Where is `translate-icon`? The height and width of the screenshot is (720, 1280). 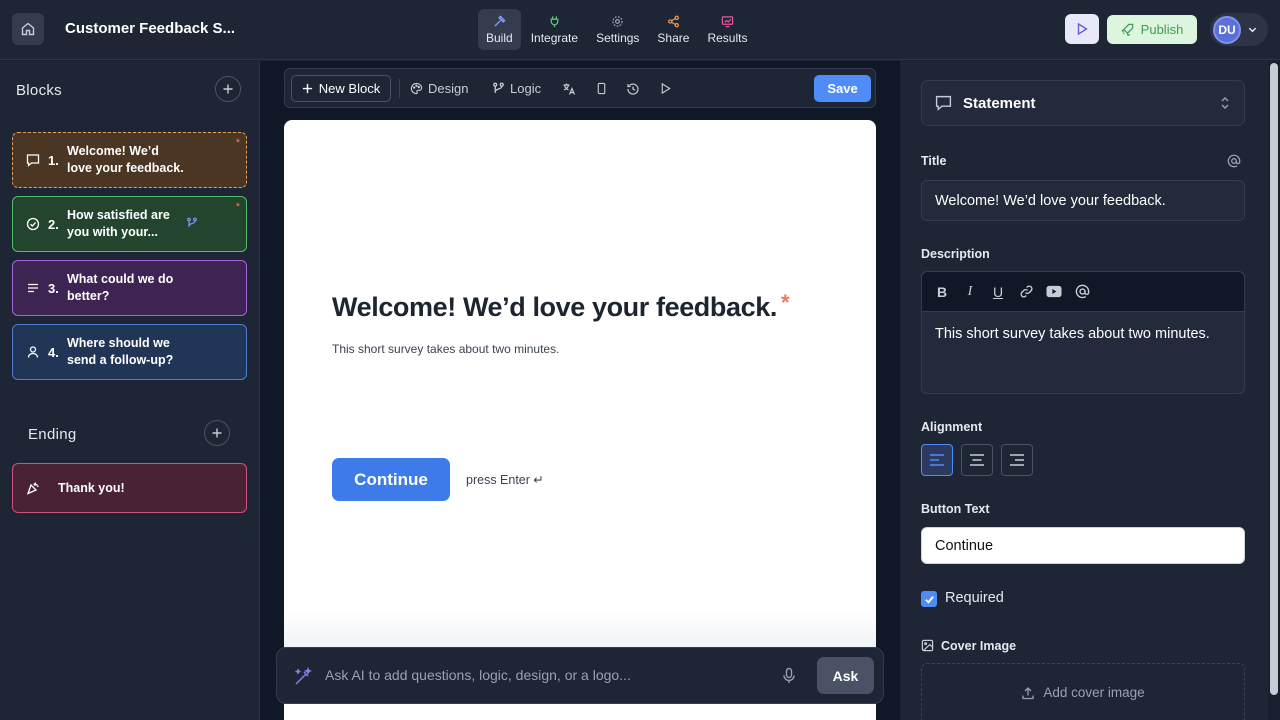
translate-icon is located at coordinates (569, 89).